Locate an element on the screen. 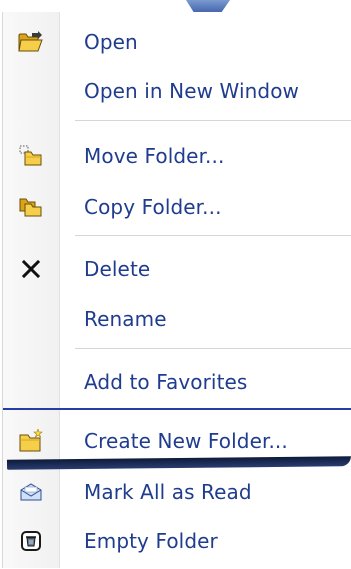 This screenshot has height=569, width=351. menu-item-open-new-window: Open in New Window is located at coordinates (177, 91).